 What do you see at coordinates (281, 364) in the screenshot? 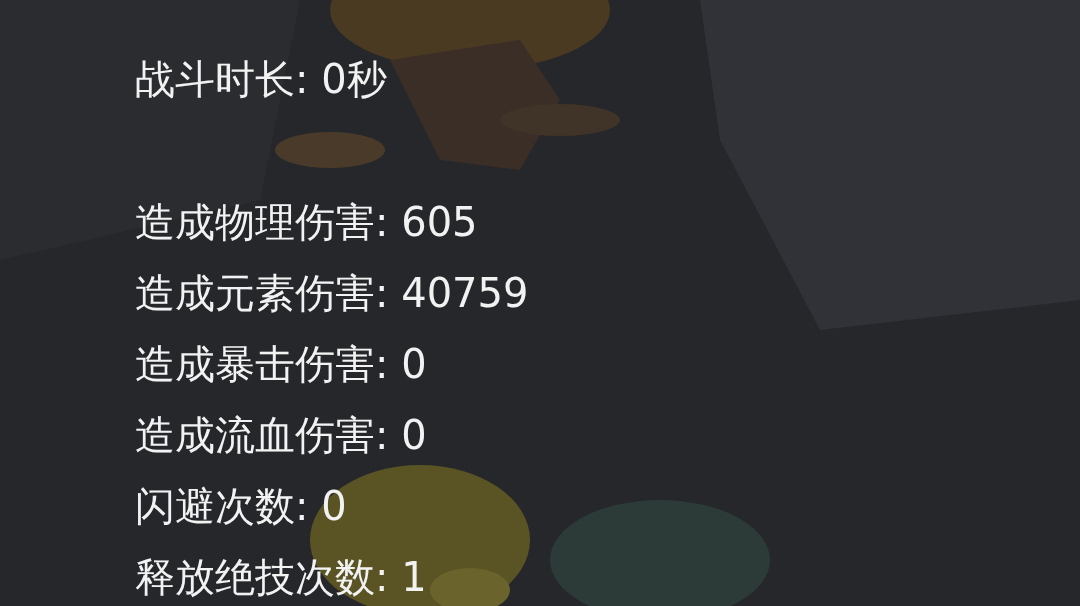
I see `stat-text: 造成暴击伤害: 0` at bounding box center [281, 364].